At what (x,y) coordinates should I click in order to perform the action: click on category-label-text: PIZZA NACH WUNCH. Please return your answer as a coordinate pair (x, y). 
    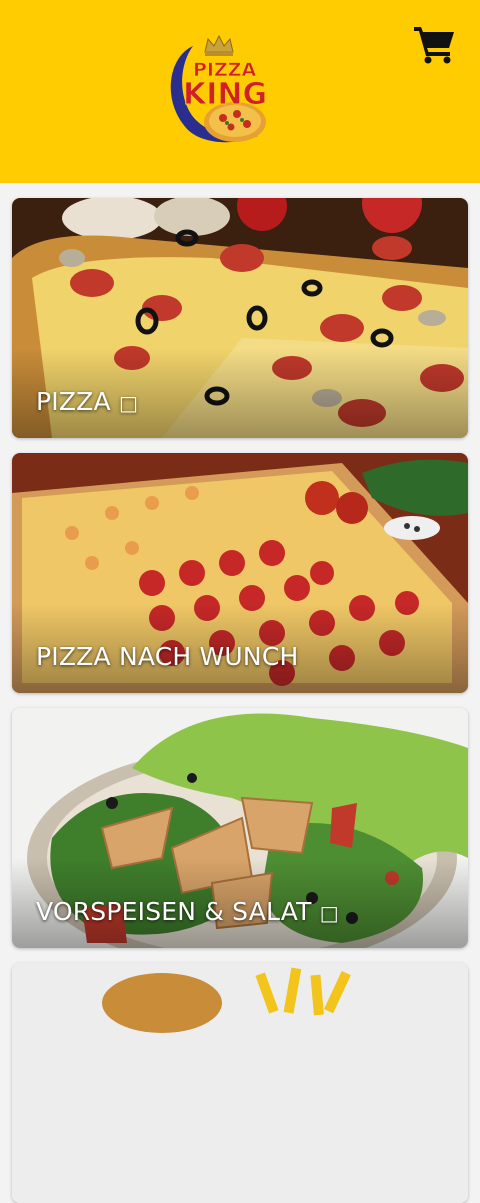
    Looking at the image, I should click on (167, 656).